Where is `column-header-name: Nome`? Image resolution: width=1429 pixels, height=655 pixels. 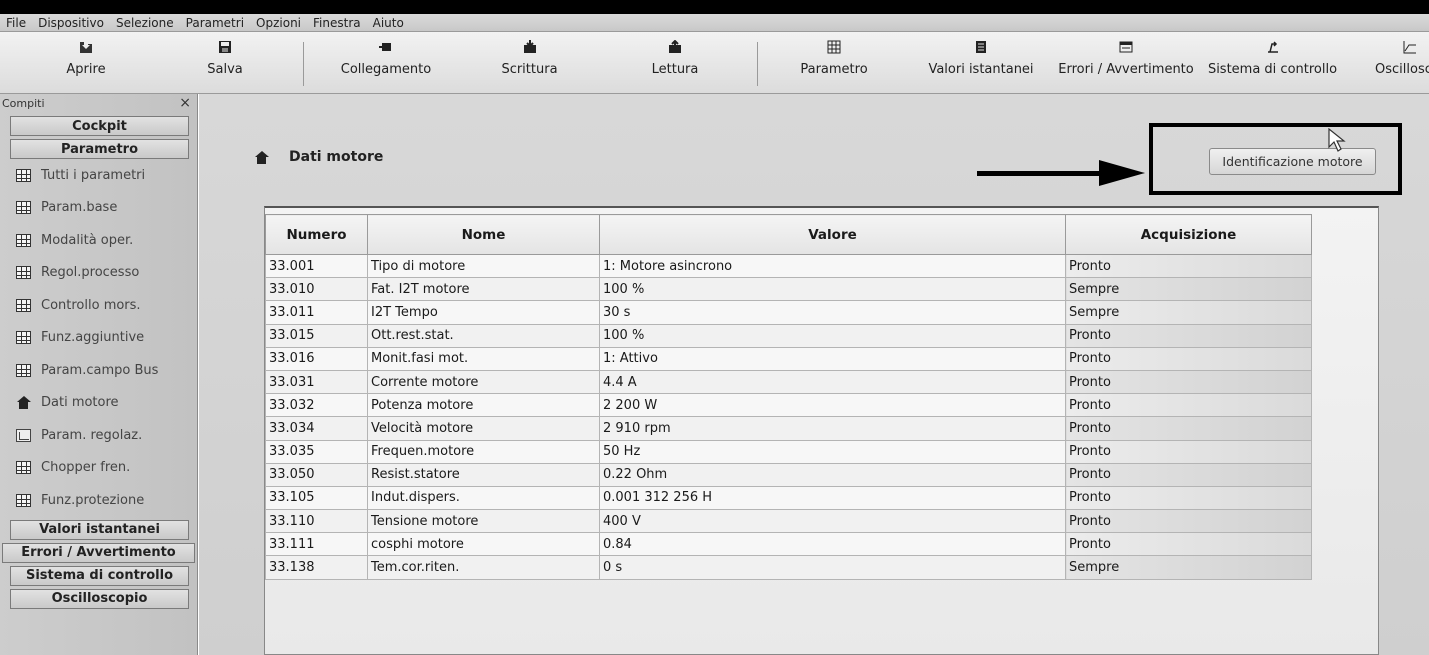 column-header-name: Nome is located at coordinates (483, 234).